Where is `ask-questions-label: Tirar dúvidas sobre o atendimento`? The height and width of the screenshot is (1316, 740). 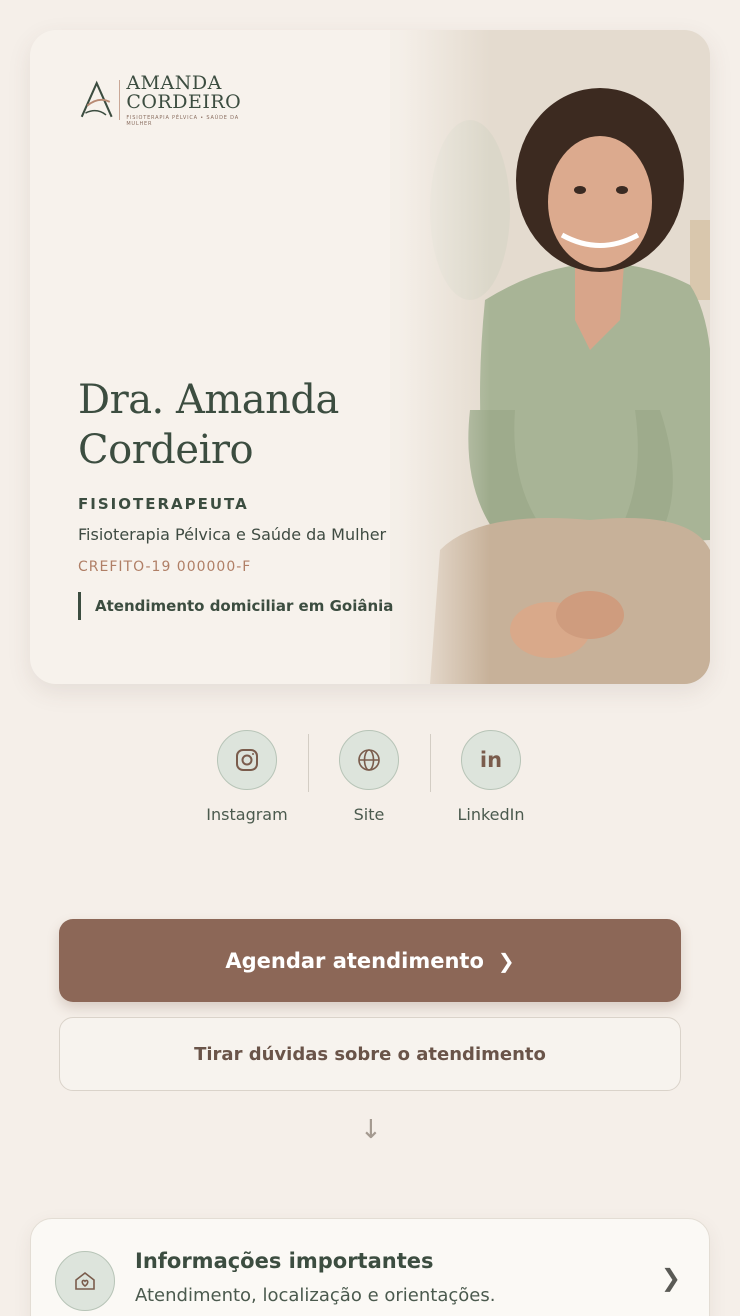
ask-questions-label: Tirar dúvidas sobre o atendimento is located at coordinates (370, 1054).